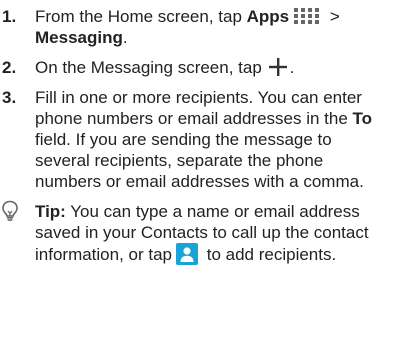  What do you see at coordinates (9, 67) in the screenshot?
I see `step-number: 2.` at bounding box center [9, 67].